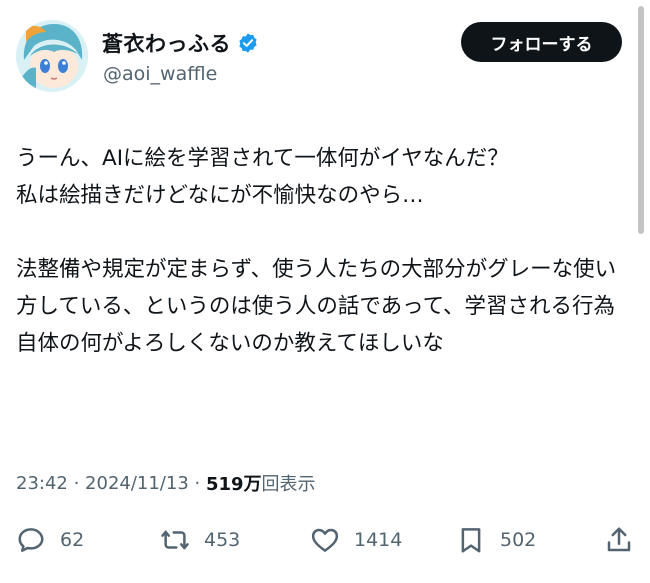 The width and height of the screenshot is (650, 583). I want to click on avatar, so click(52, 56).